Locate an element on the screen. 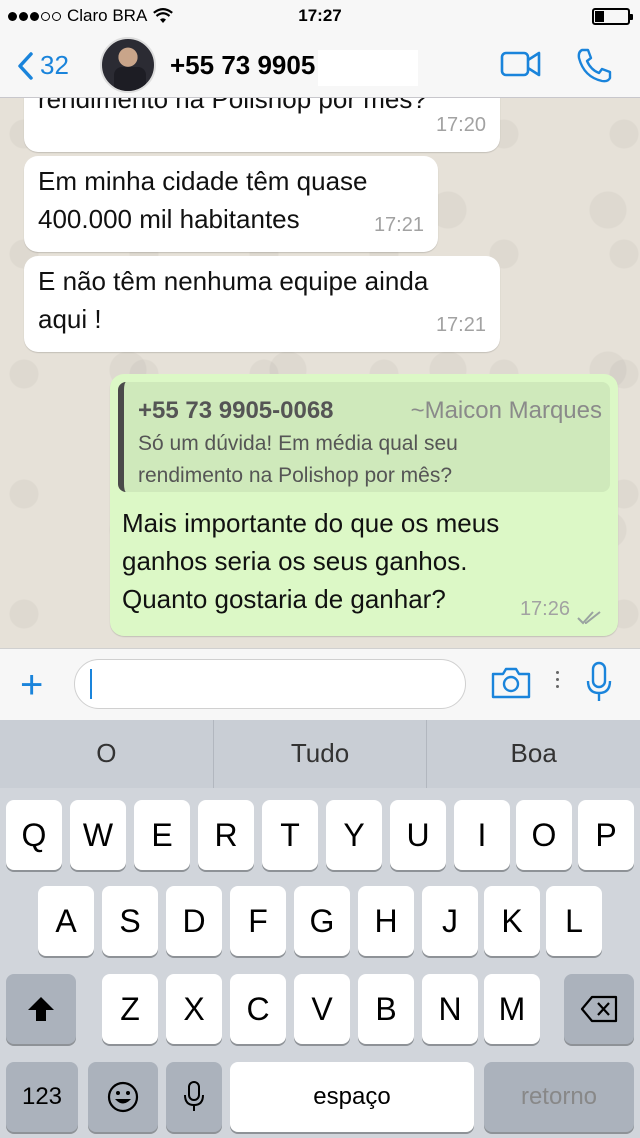 Image resolution: width=640 pixels, height=1138 pixels. predictive-bar: O Tudo Boa is located at coordinates (320, 754).